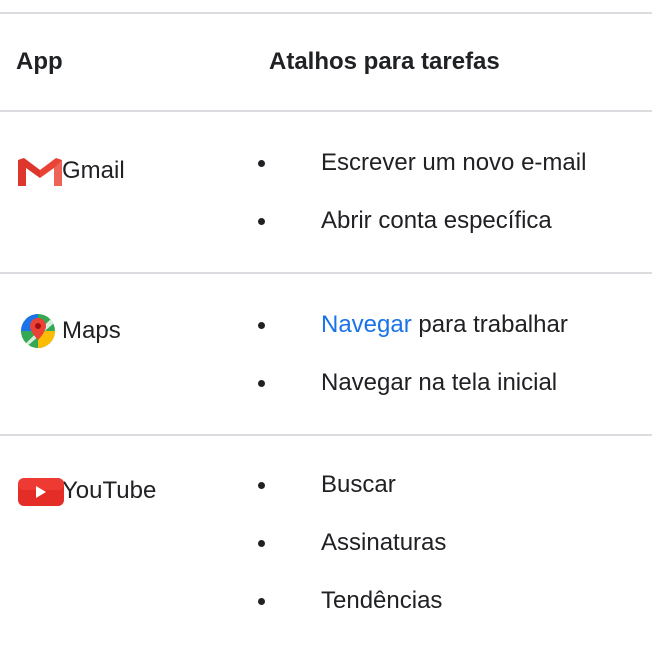  What do you see at coordinates (40, 331) in the screenshot?
I see `maps-icon` at bounding box center [40, 331].